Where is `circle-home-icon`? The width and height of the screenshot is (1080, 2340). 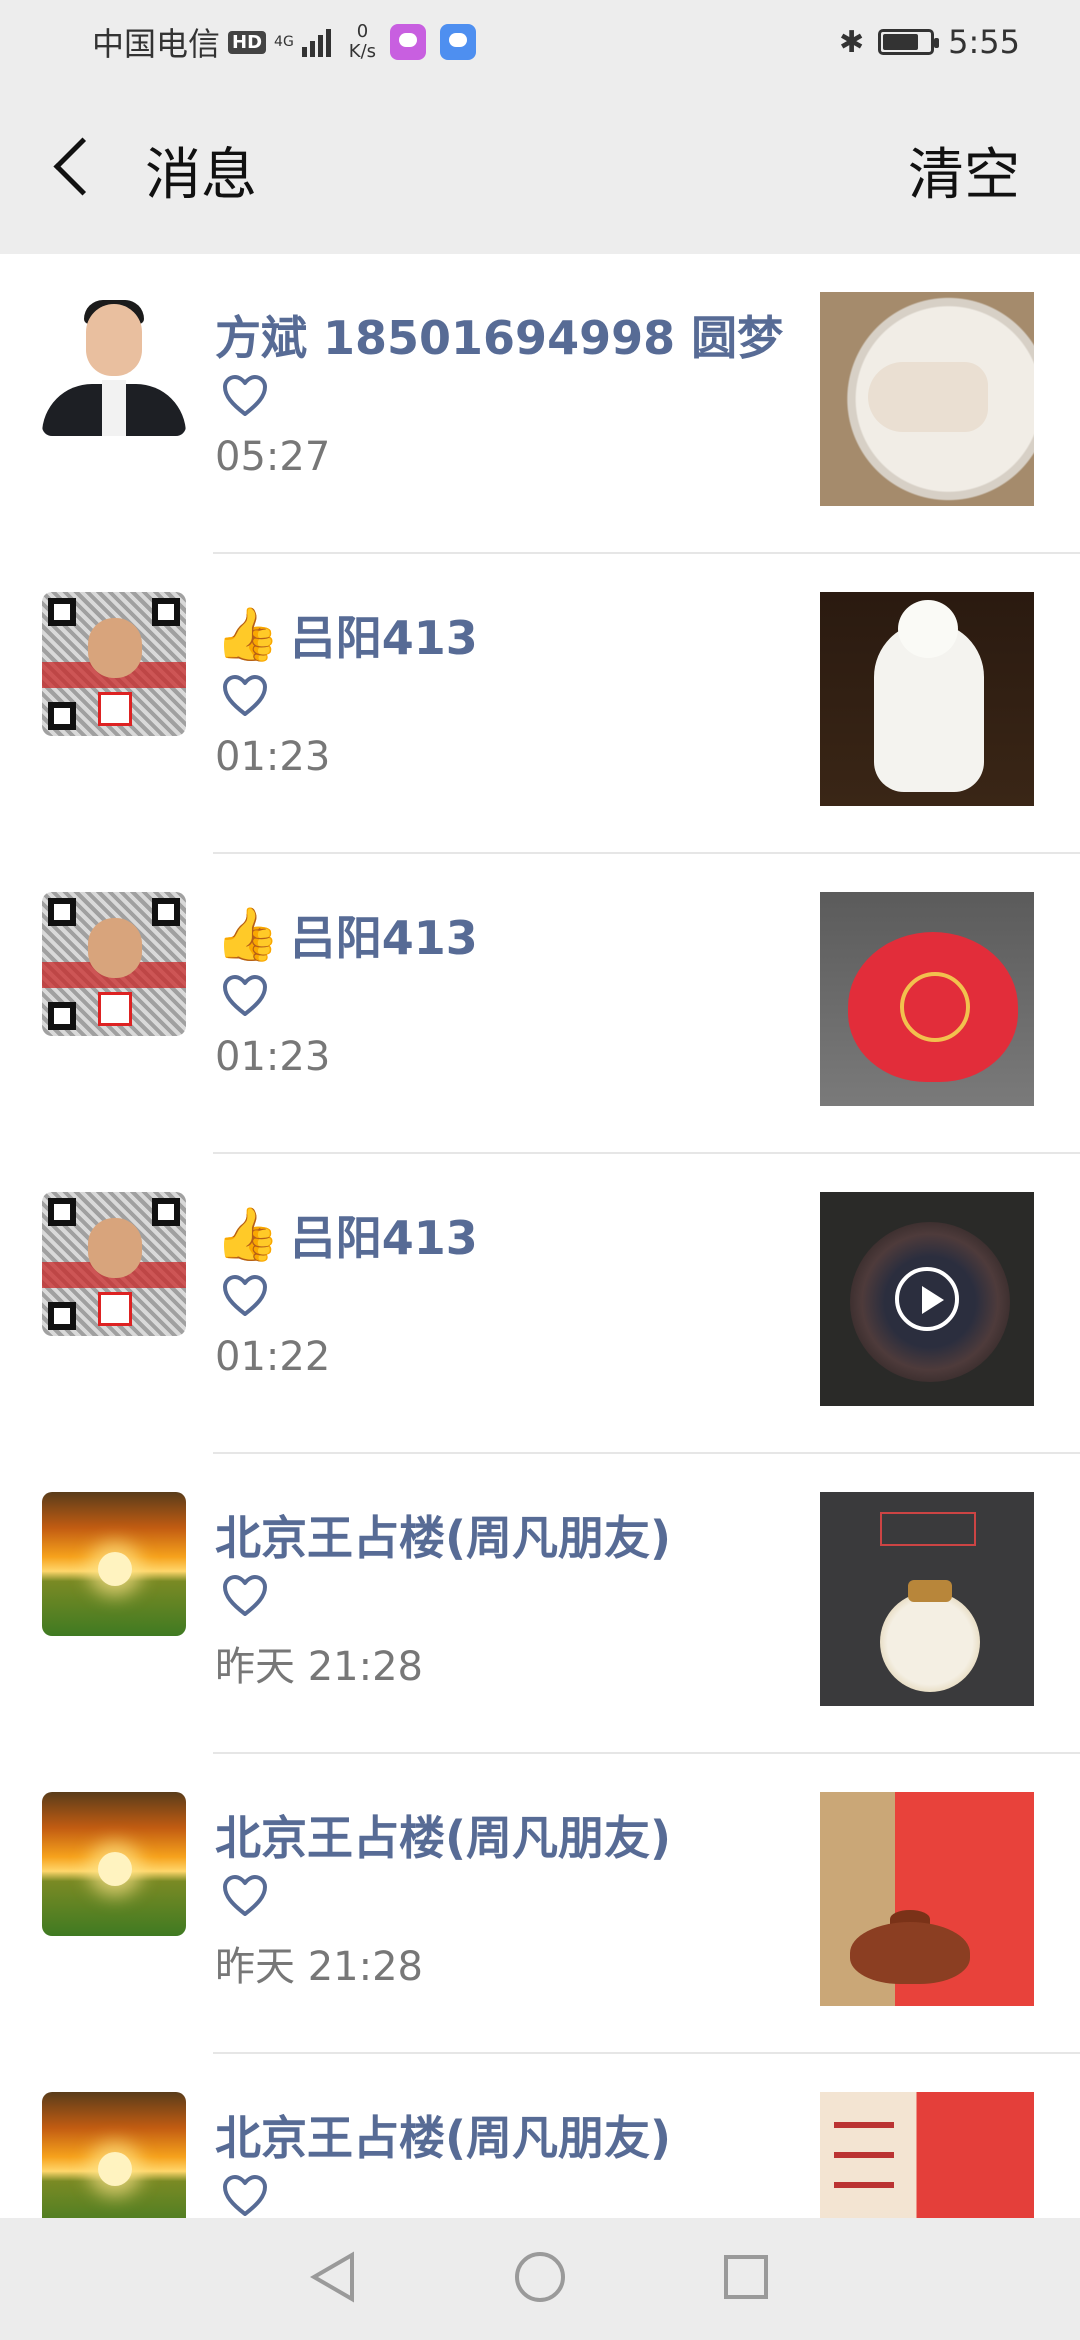 circle-home-icon is located at coordinates (540, 2277).